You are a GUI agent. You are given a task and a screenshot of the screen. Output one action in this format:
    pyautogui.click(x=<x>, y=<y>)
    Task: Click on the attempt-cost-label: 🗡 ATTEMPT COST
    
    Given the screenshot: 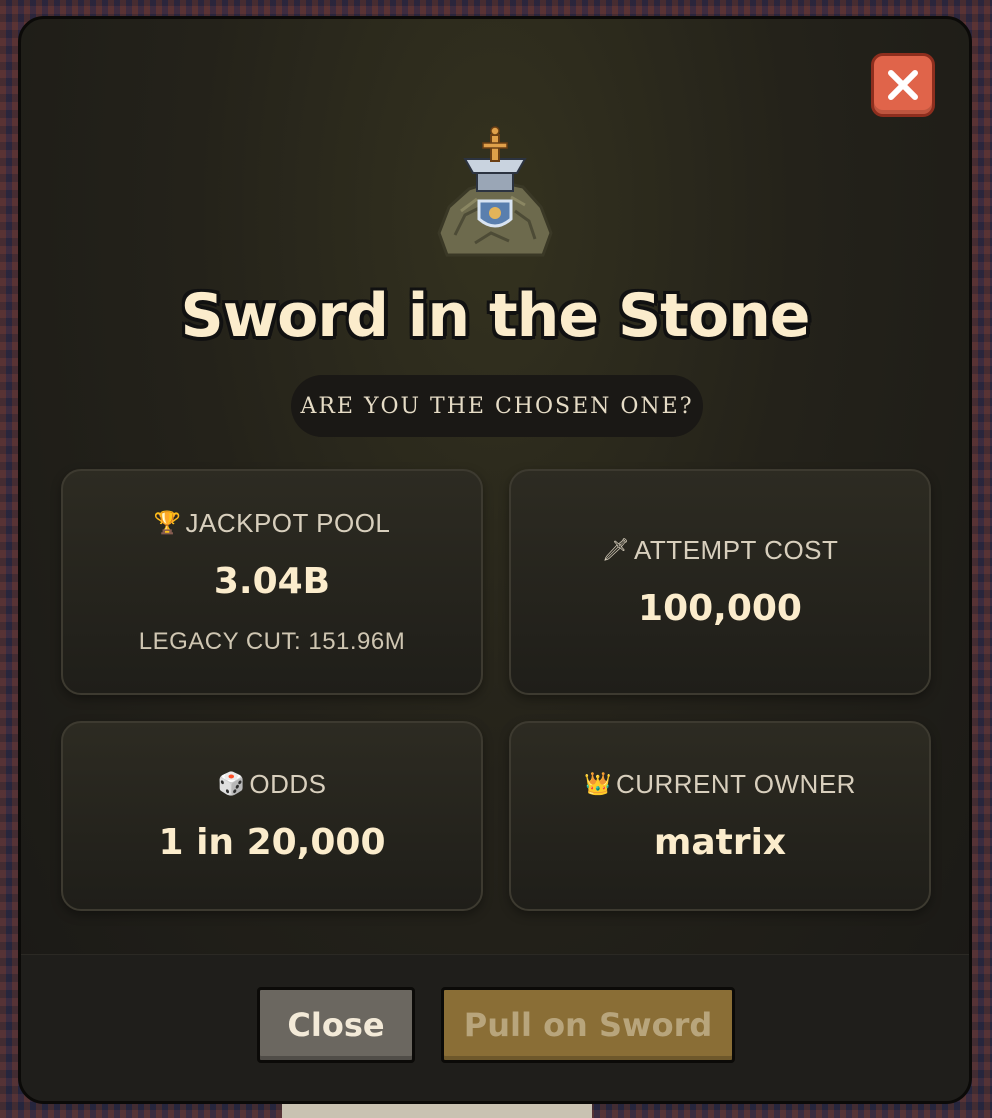 What is the action you would take?
    pyautogui.click(x=720, y=550)
    